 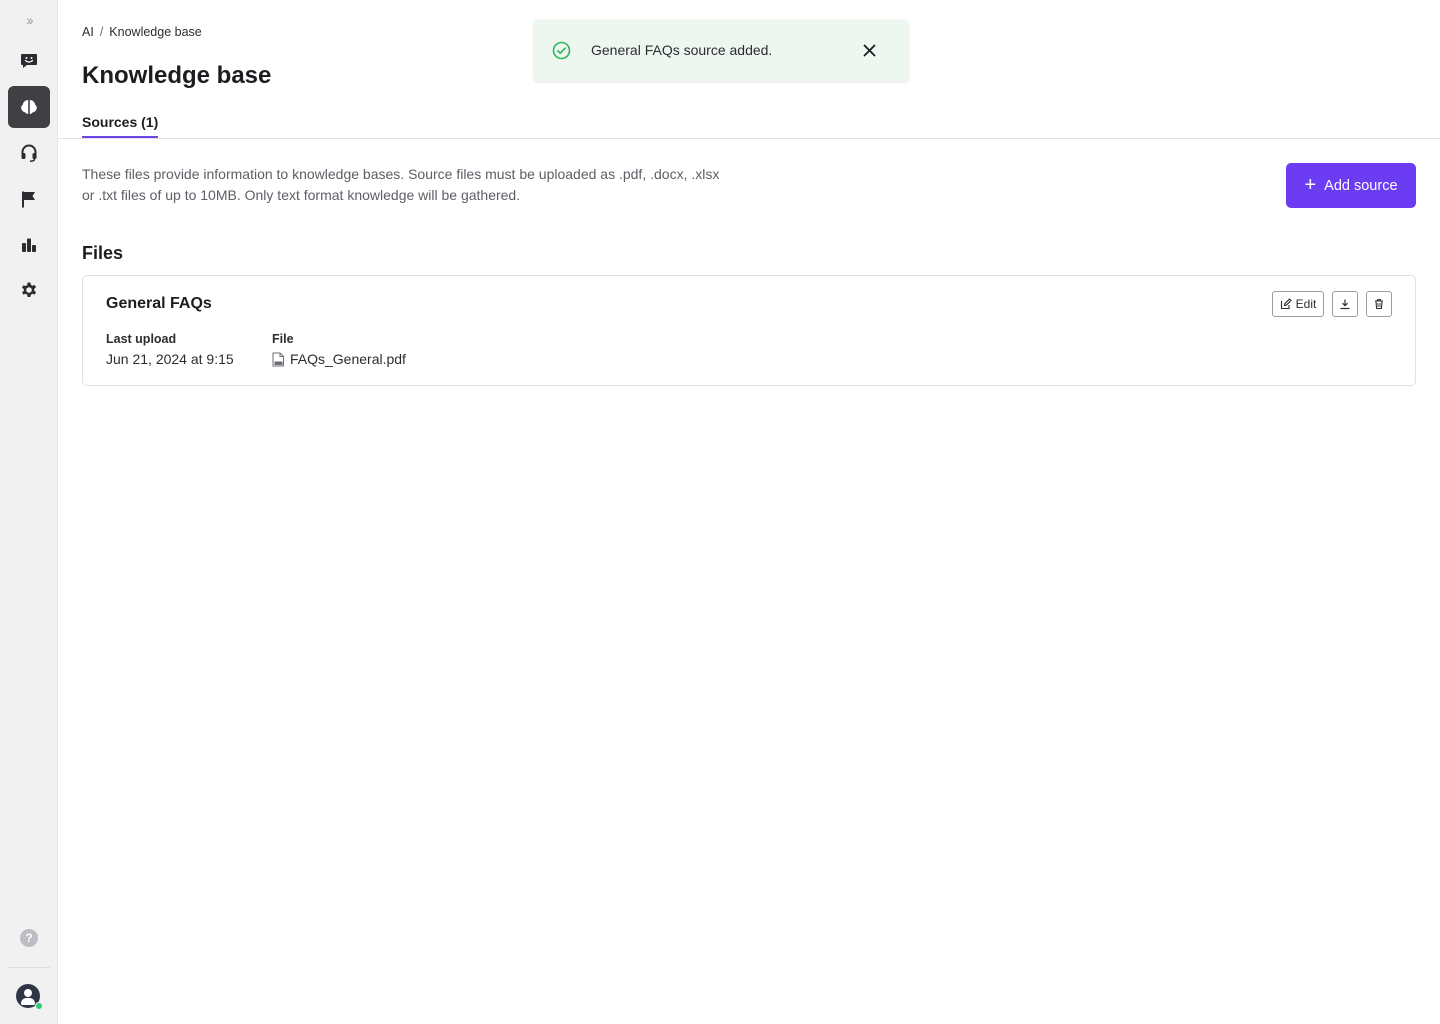 I want to click on close-icon, so click(x=869, y=50).